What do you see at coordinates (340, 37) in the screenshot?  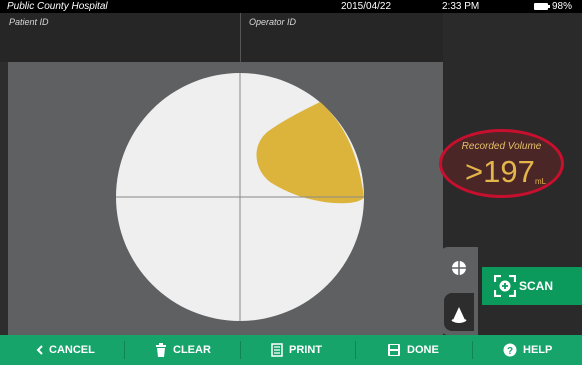 I see `operator-id-field: Operator ID` at bounding box center [340, 37].